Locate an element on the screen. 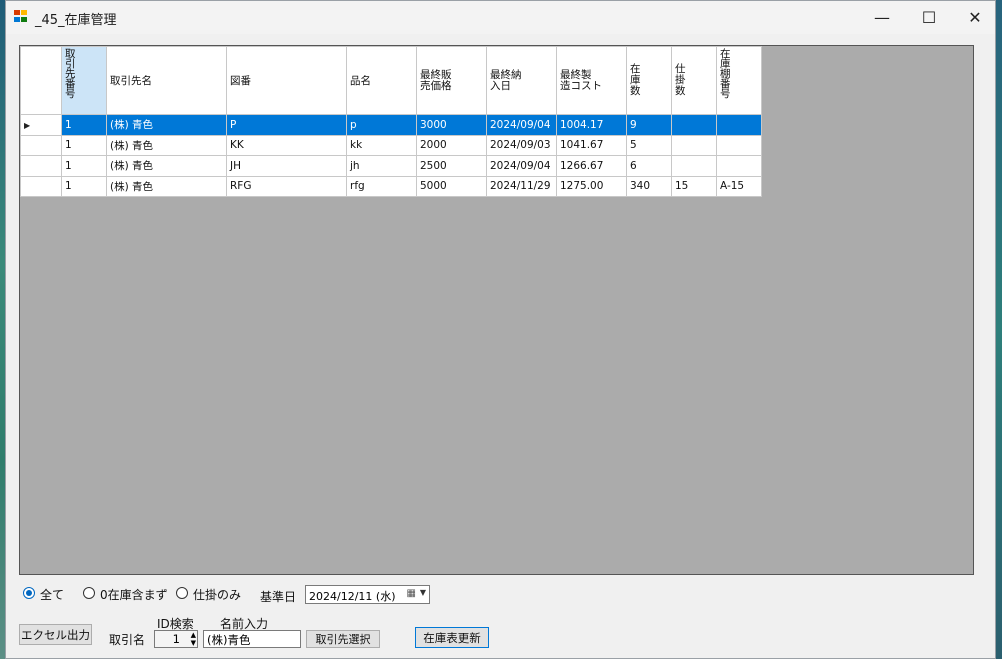  table-cell: KK is located at coordinates (286, 145).